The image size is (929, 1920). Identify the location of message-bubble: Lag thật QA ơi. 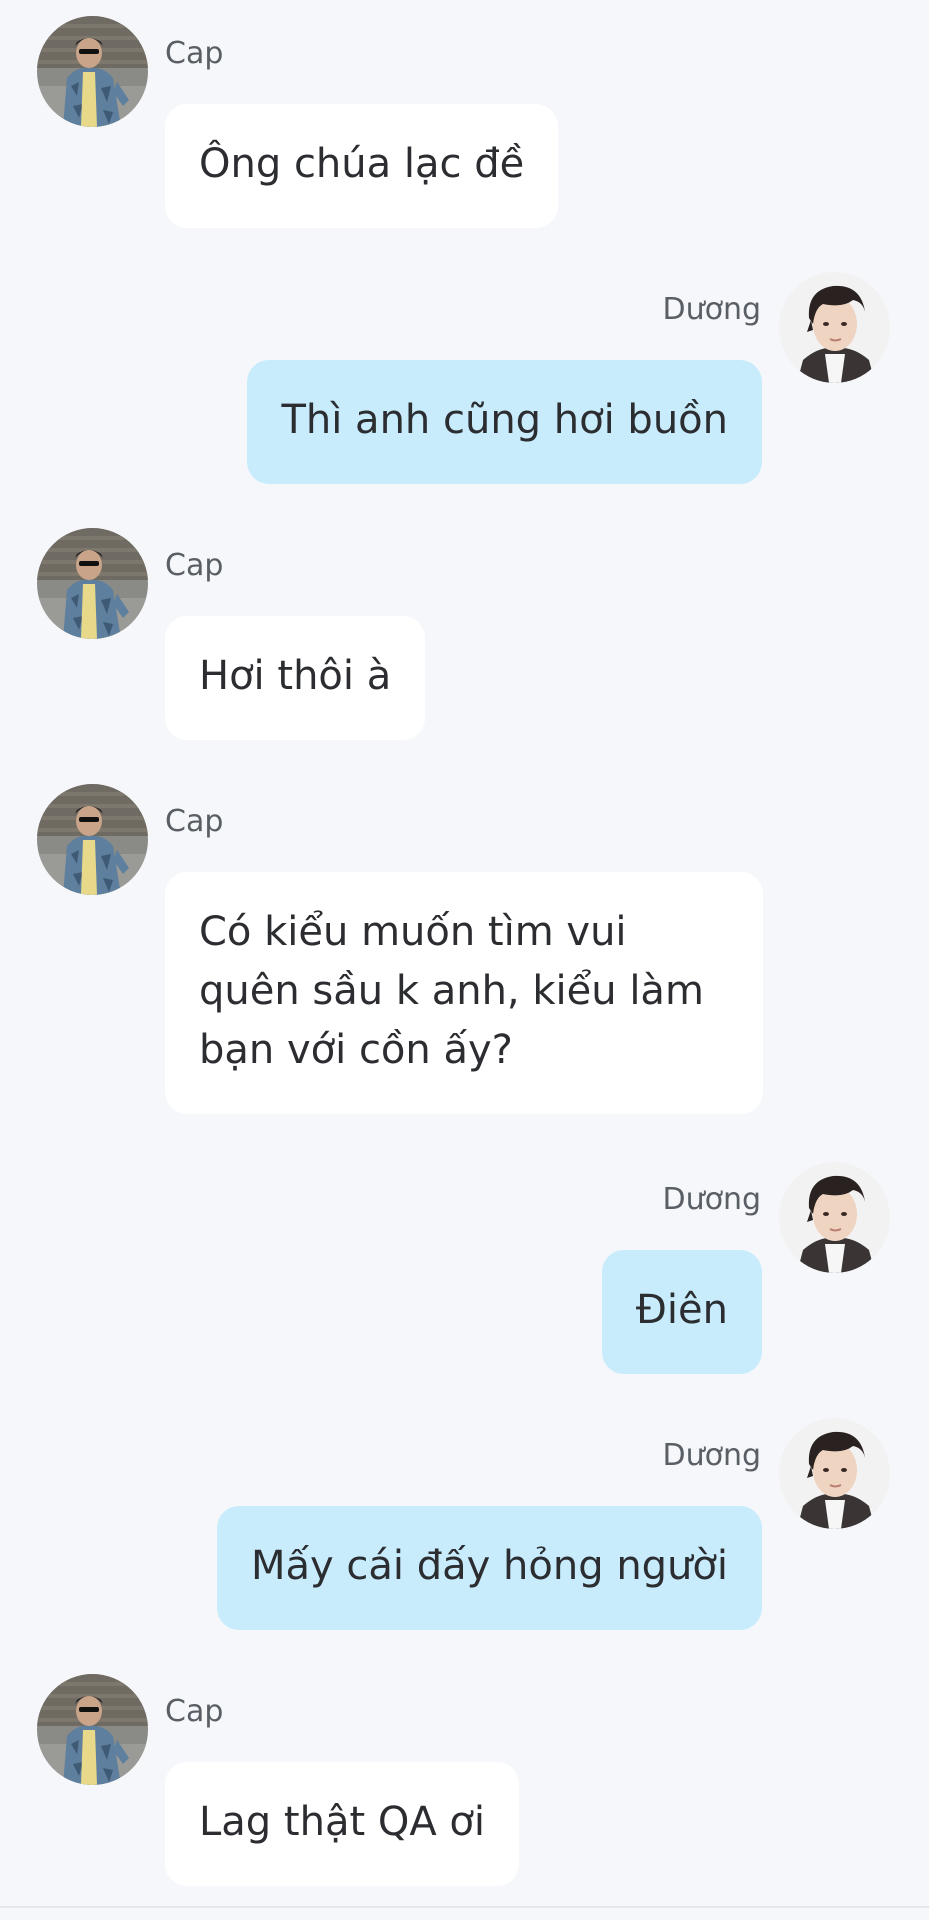
(342, 1824).